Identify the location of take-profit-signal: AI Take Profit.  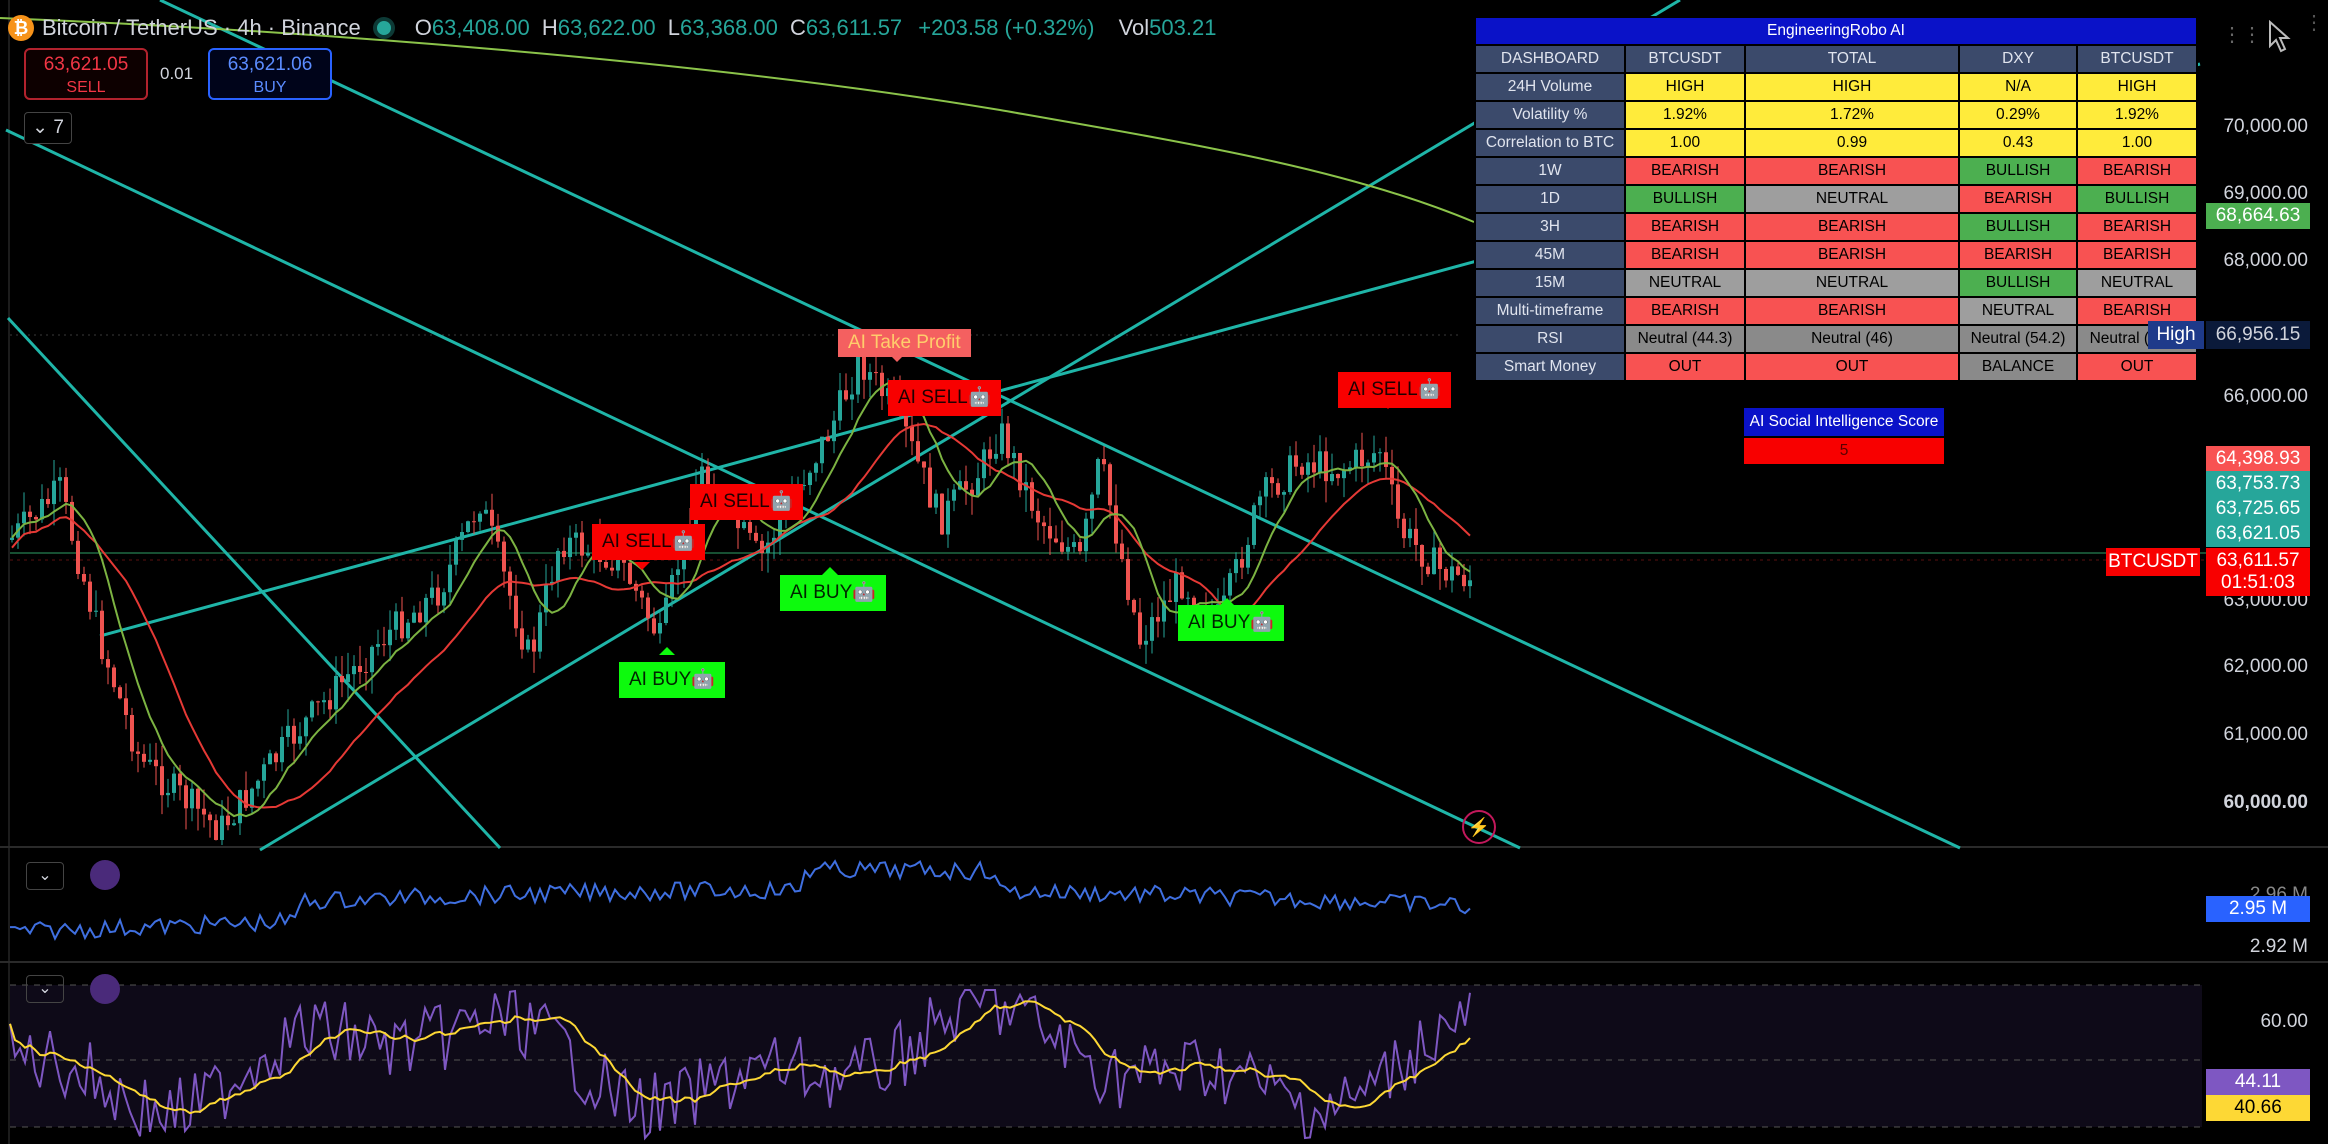
(904, 343).